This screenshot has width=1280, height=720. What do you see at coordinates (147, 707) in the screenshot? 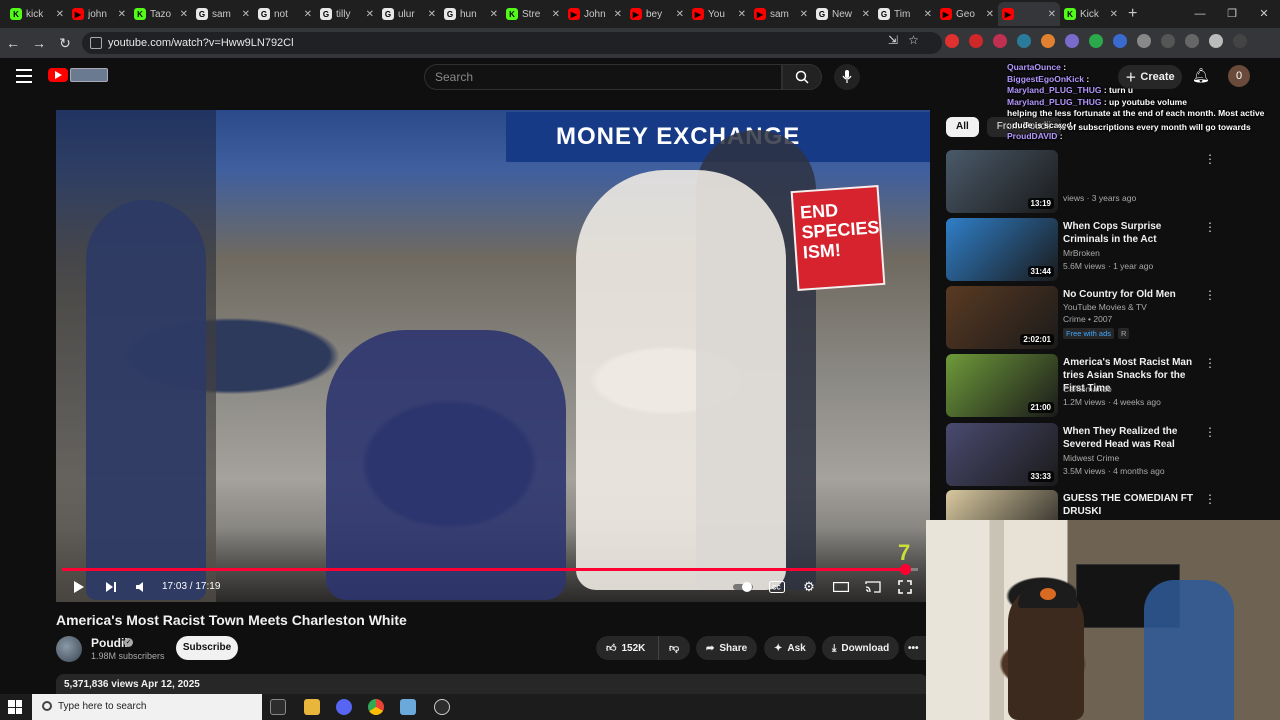
I see `taskbar-search-input: Type here to search` at bounding box center [147, 707].